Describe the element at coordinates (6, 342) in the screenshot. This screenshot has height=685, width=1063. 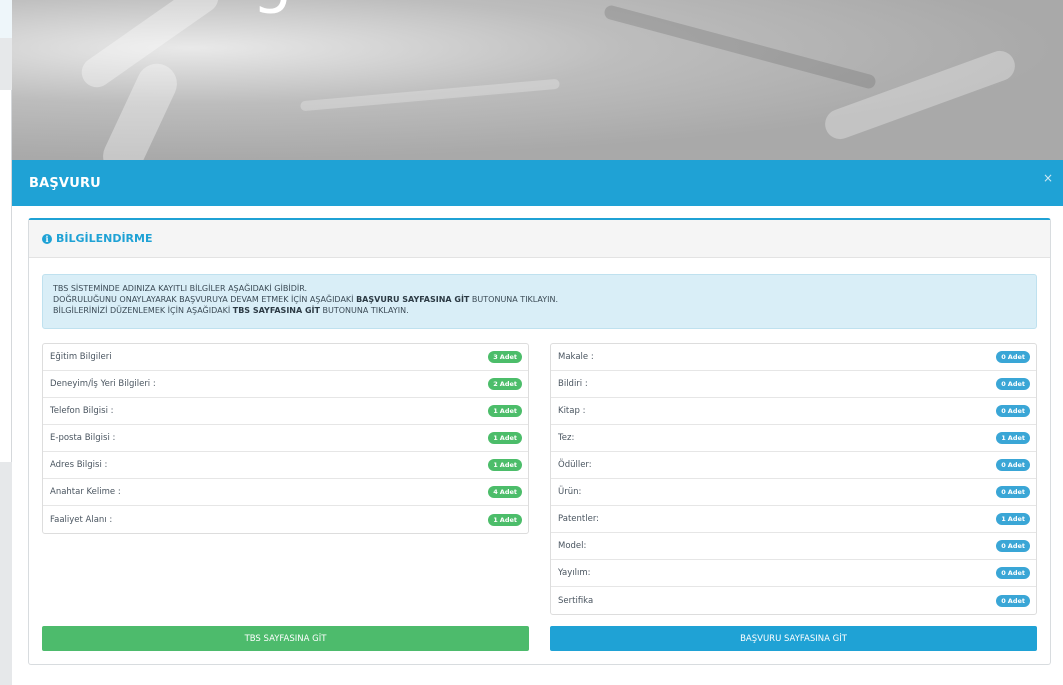
I see `background-side-panel` at that location.